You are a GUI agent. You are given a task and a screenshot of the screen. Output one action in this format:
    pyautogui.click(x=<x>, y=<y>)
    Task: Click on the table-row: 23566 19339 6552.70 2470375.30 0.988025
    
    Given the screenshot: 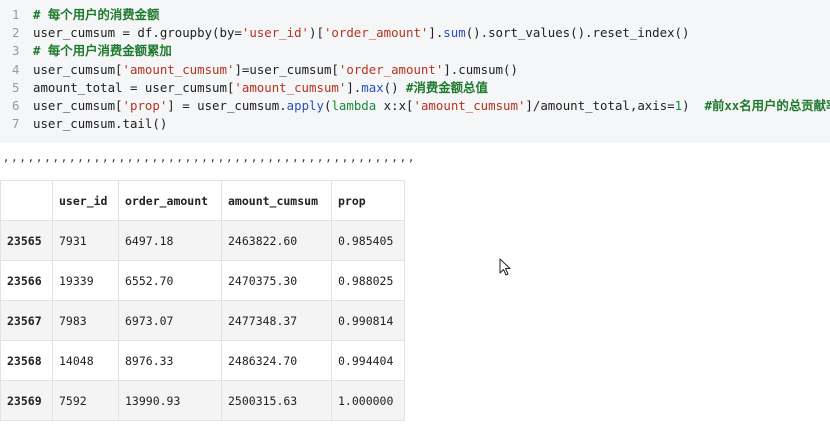 What is the action you would take?
    pyautogui.click(x=202, y=280)
    